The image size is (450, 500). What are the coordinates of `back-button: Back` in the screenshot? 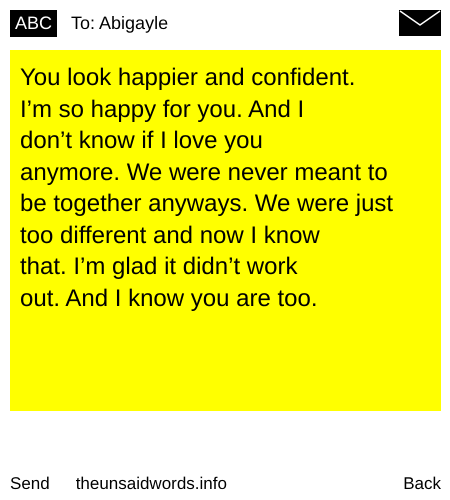 It's located at (422, 484).